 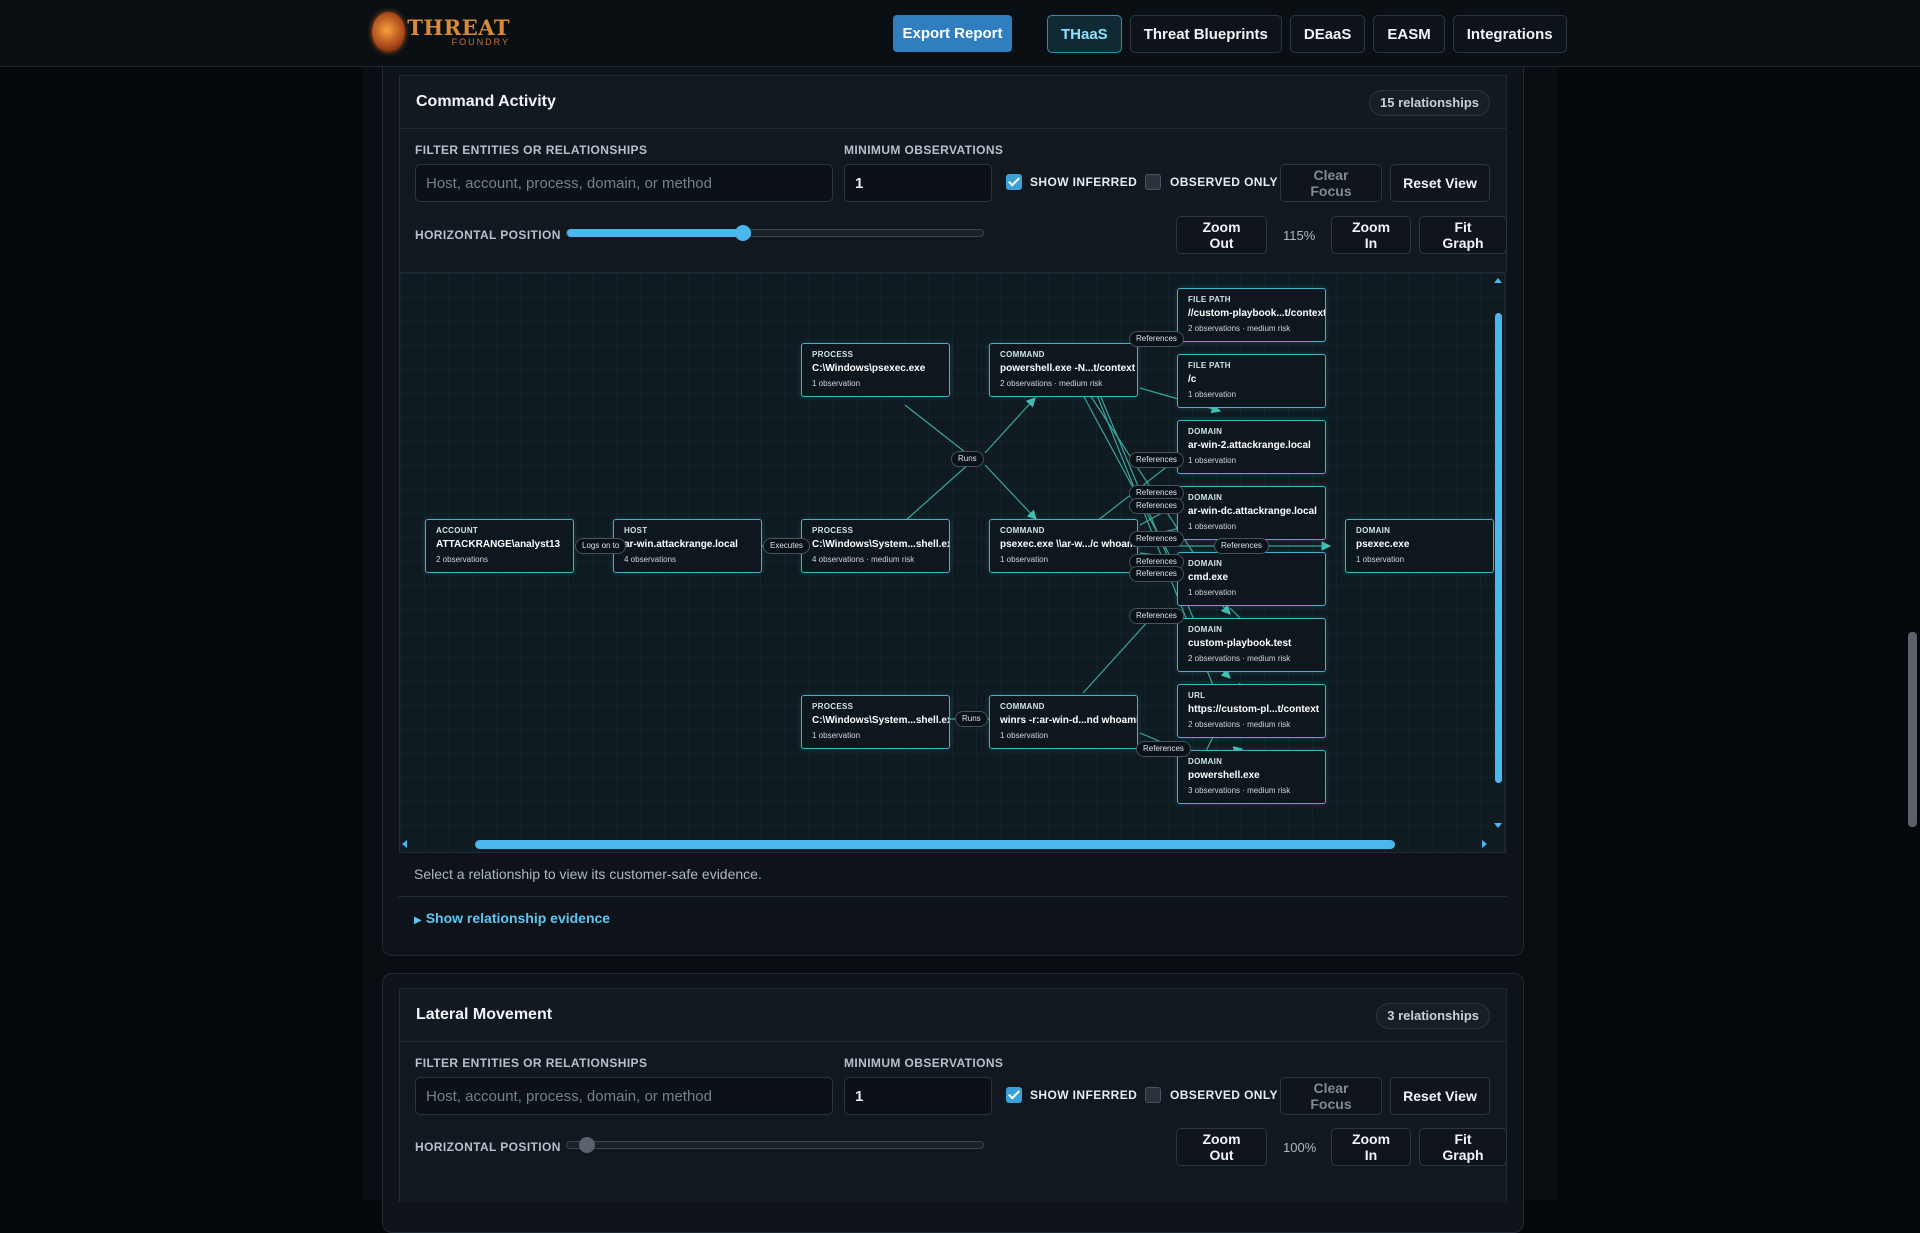 What do you see at coordinates (863, 559) in the screenshot?
I see `node-meta: 4 observations · medium risk` at bounding box center [863, 559].